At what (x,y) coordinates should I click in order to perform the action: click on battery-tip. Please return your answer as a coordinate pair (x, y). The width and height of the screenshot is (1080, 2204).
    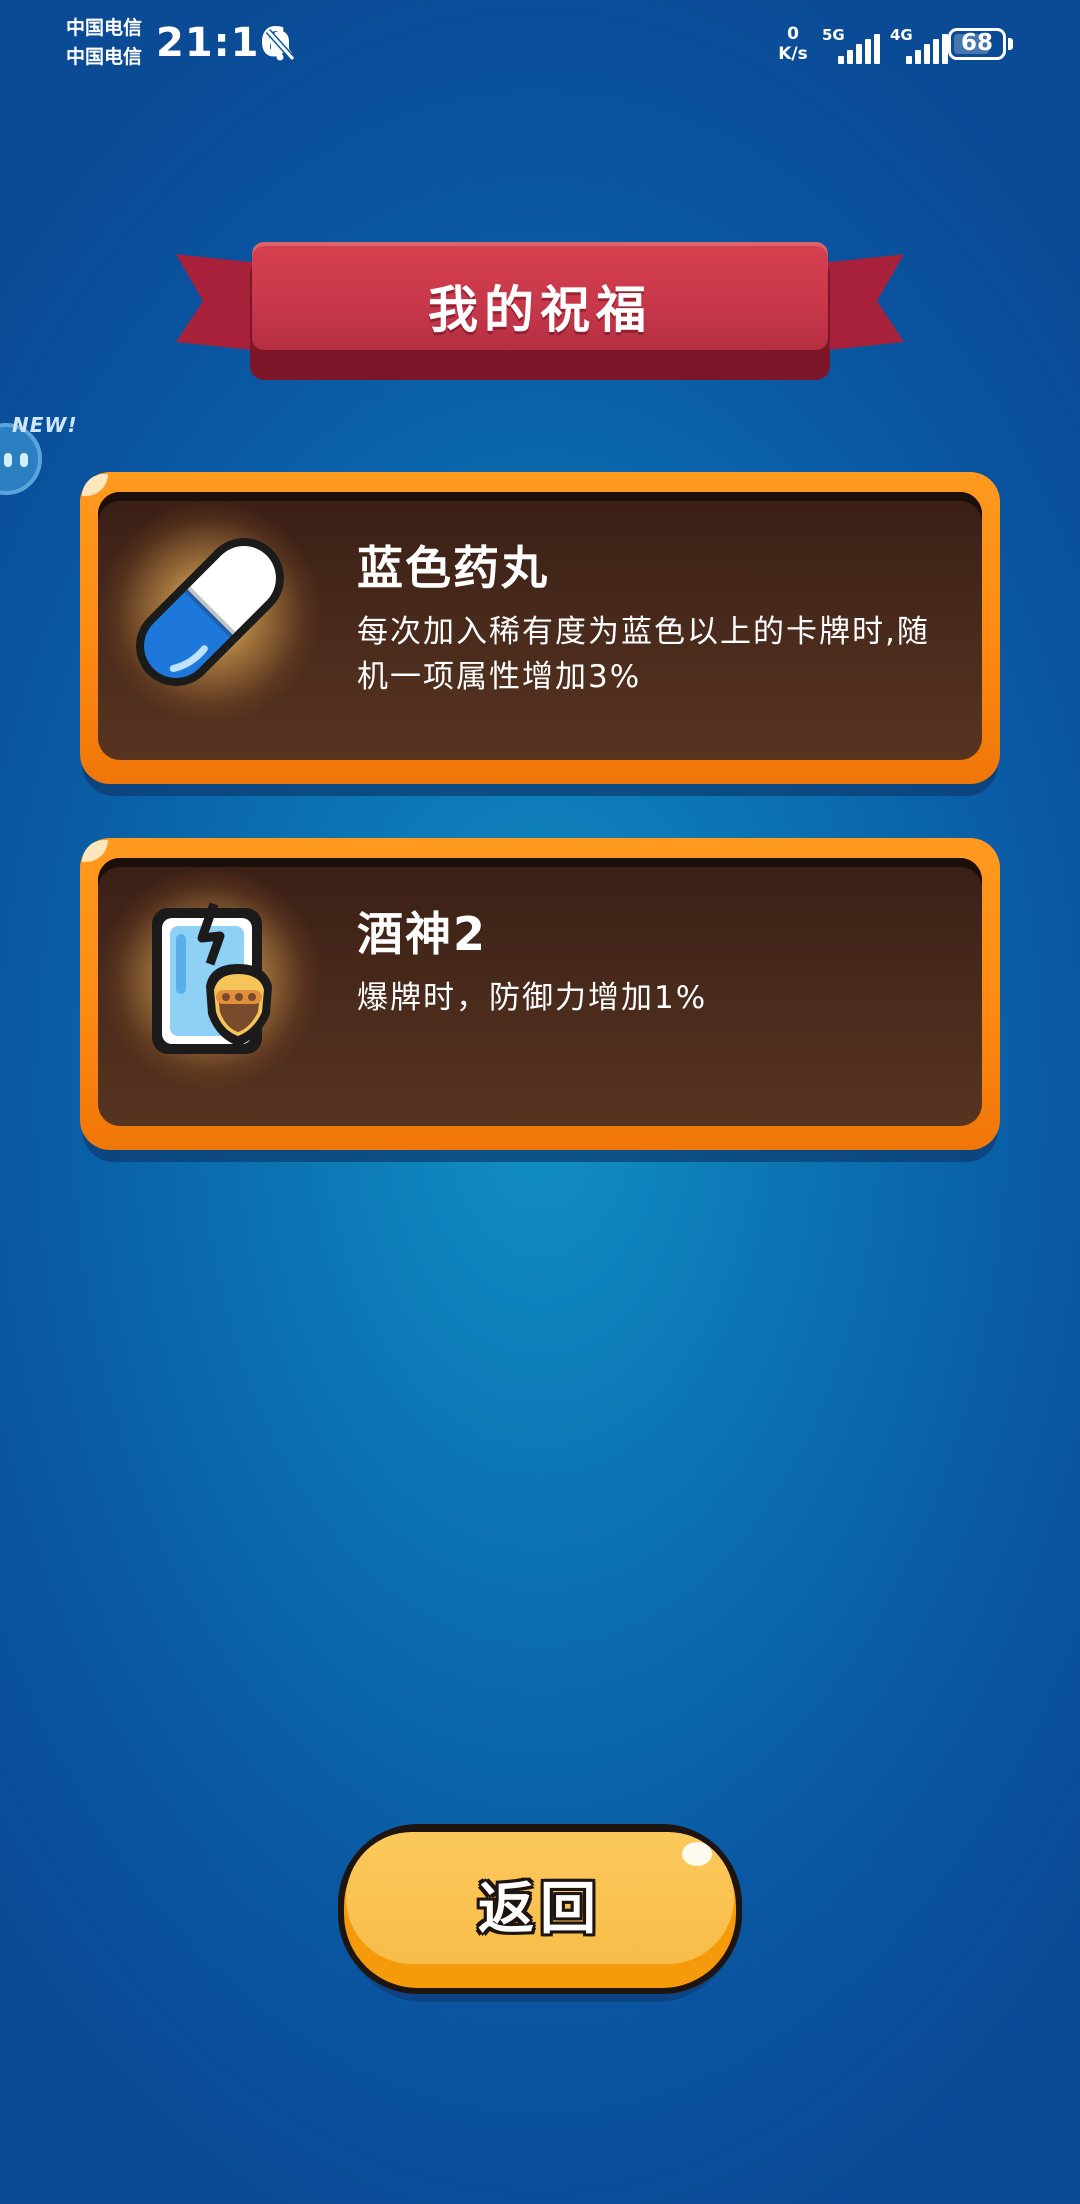
    Looking at the image, I should click on (1010, 44).